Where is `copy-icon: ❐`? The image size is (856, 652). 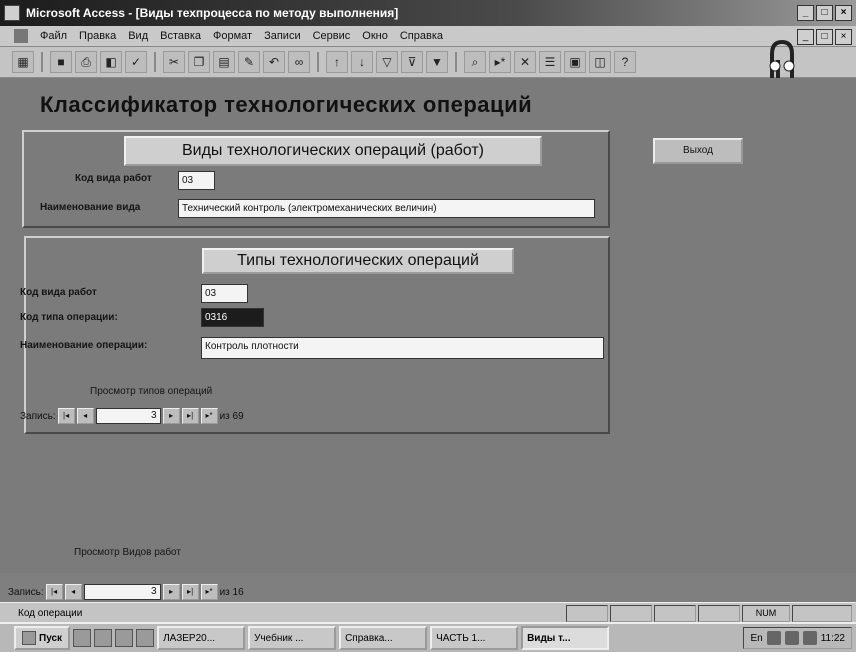 copy-icon: ❐ is located at coordinates (199, 62).